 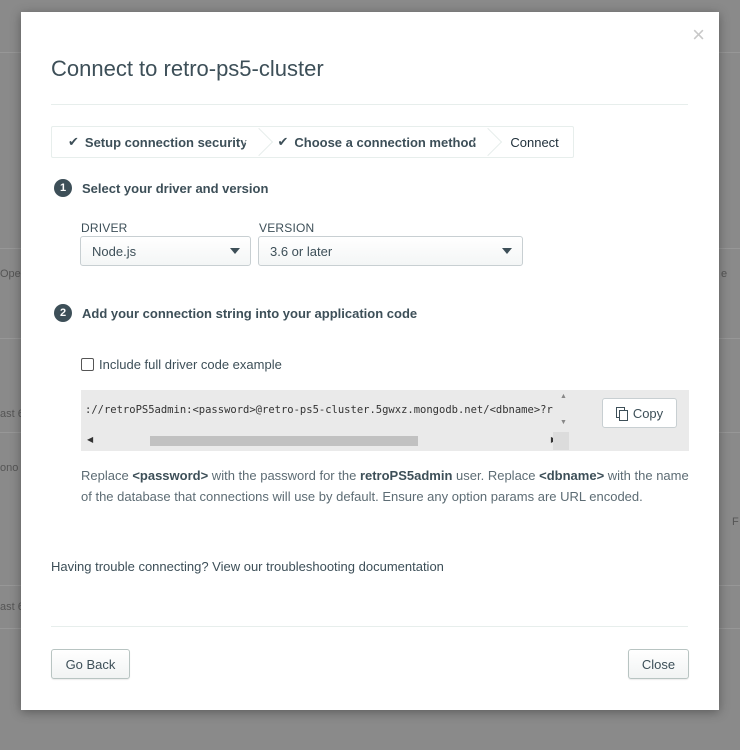 I want to click on dialog-title: Connect to retro-ps5-cluster, so click(x=187, y=68).